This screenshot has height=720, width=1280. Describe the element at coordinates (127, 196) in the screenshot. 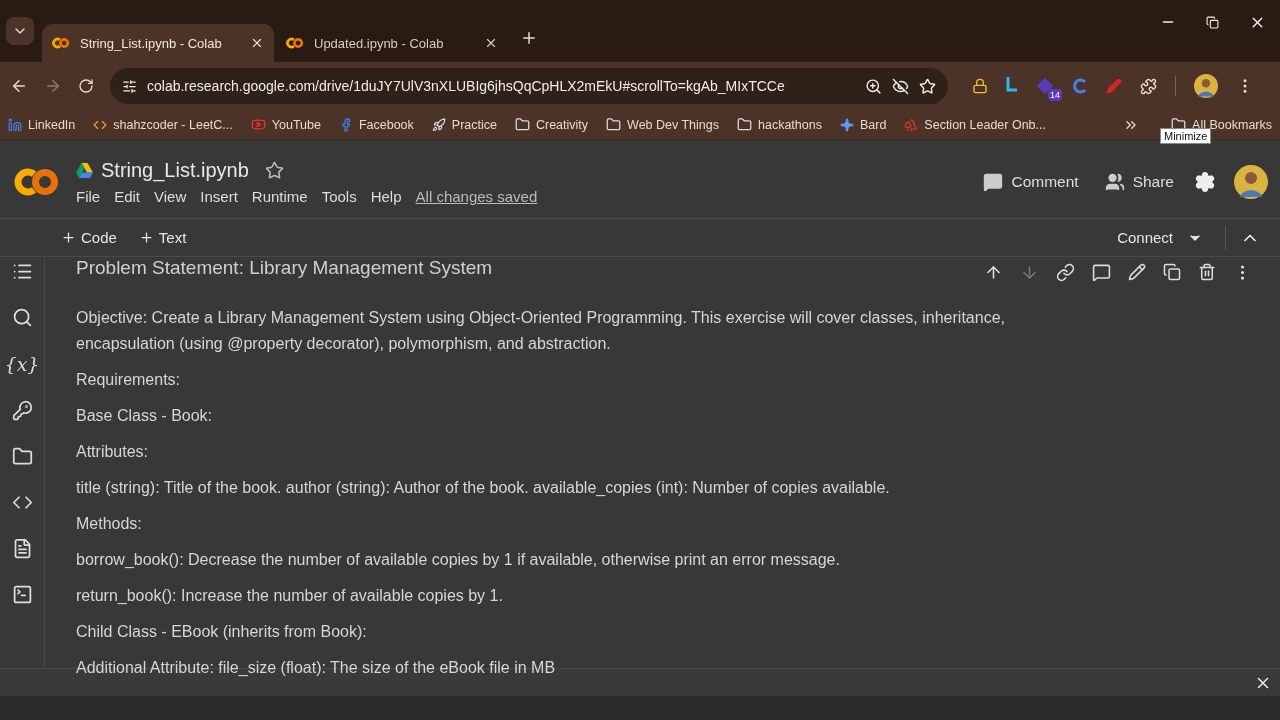

I see `menu-item: Edit` at that location.